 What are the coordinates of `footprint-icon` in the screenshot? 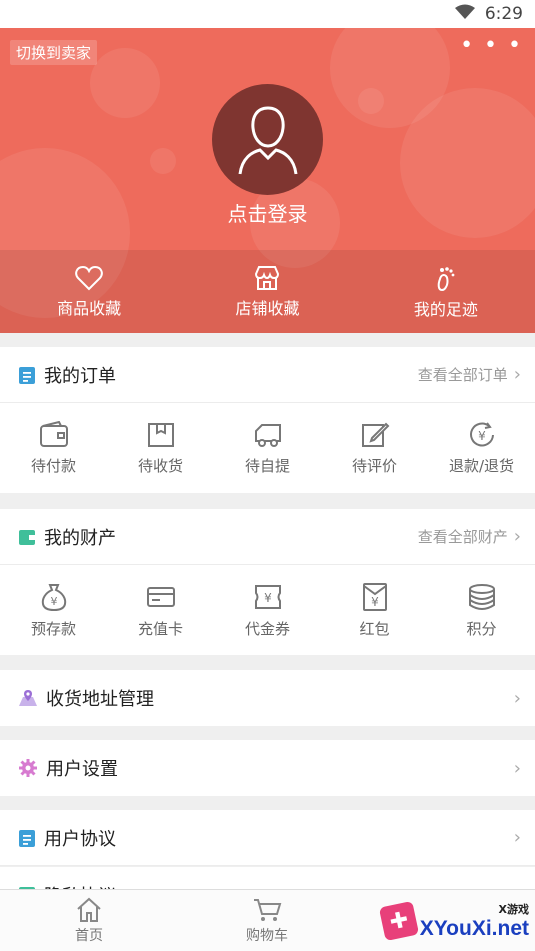 It's located at (446, 278).